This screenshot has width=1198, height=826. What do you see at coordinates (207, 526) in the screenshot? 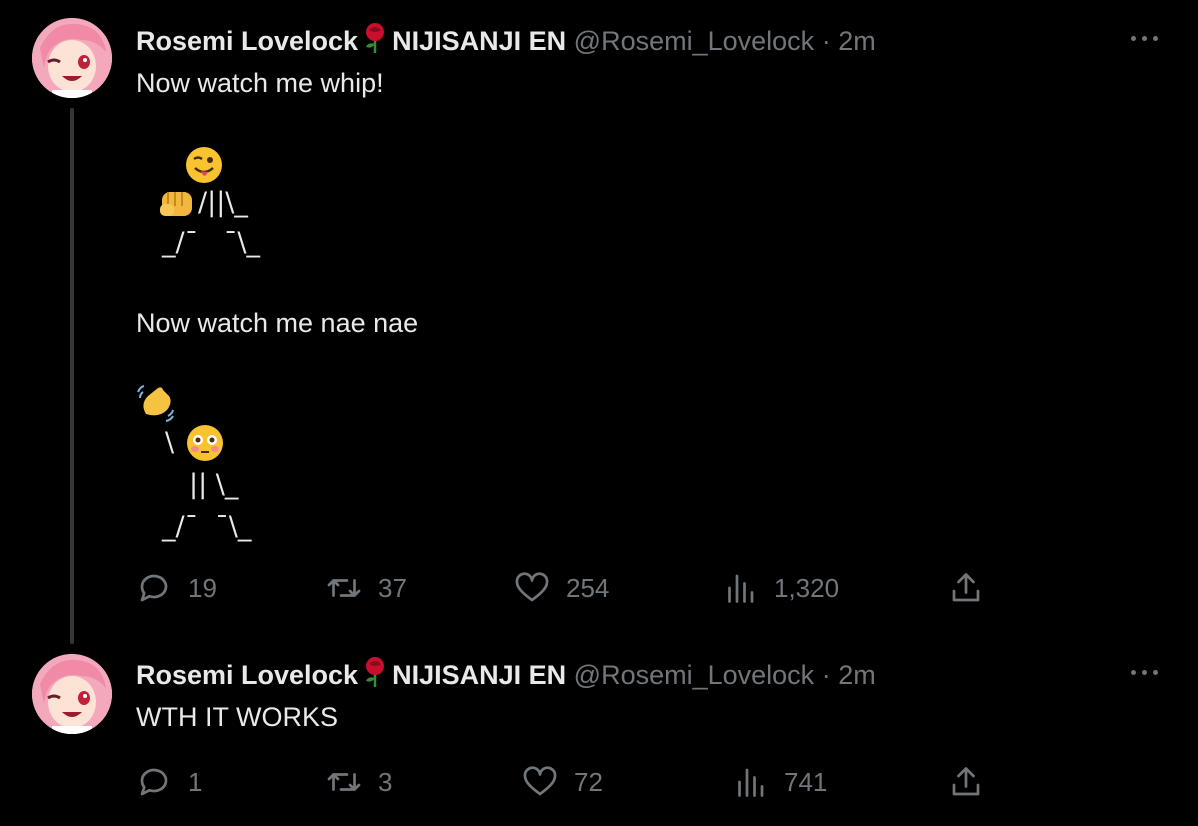
I see `ascii-naenae-line-3: _/¯ ¯\_` at bounding box center [207, 526].